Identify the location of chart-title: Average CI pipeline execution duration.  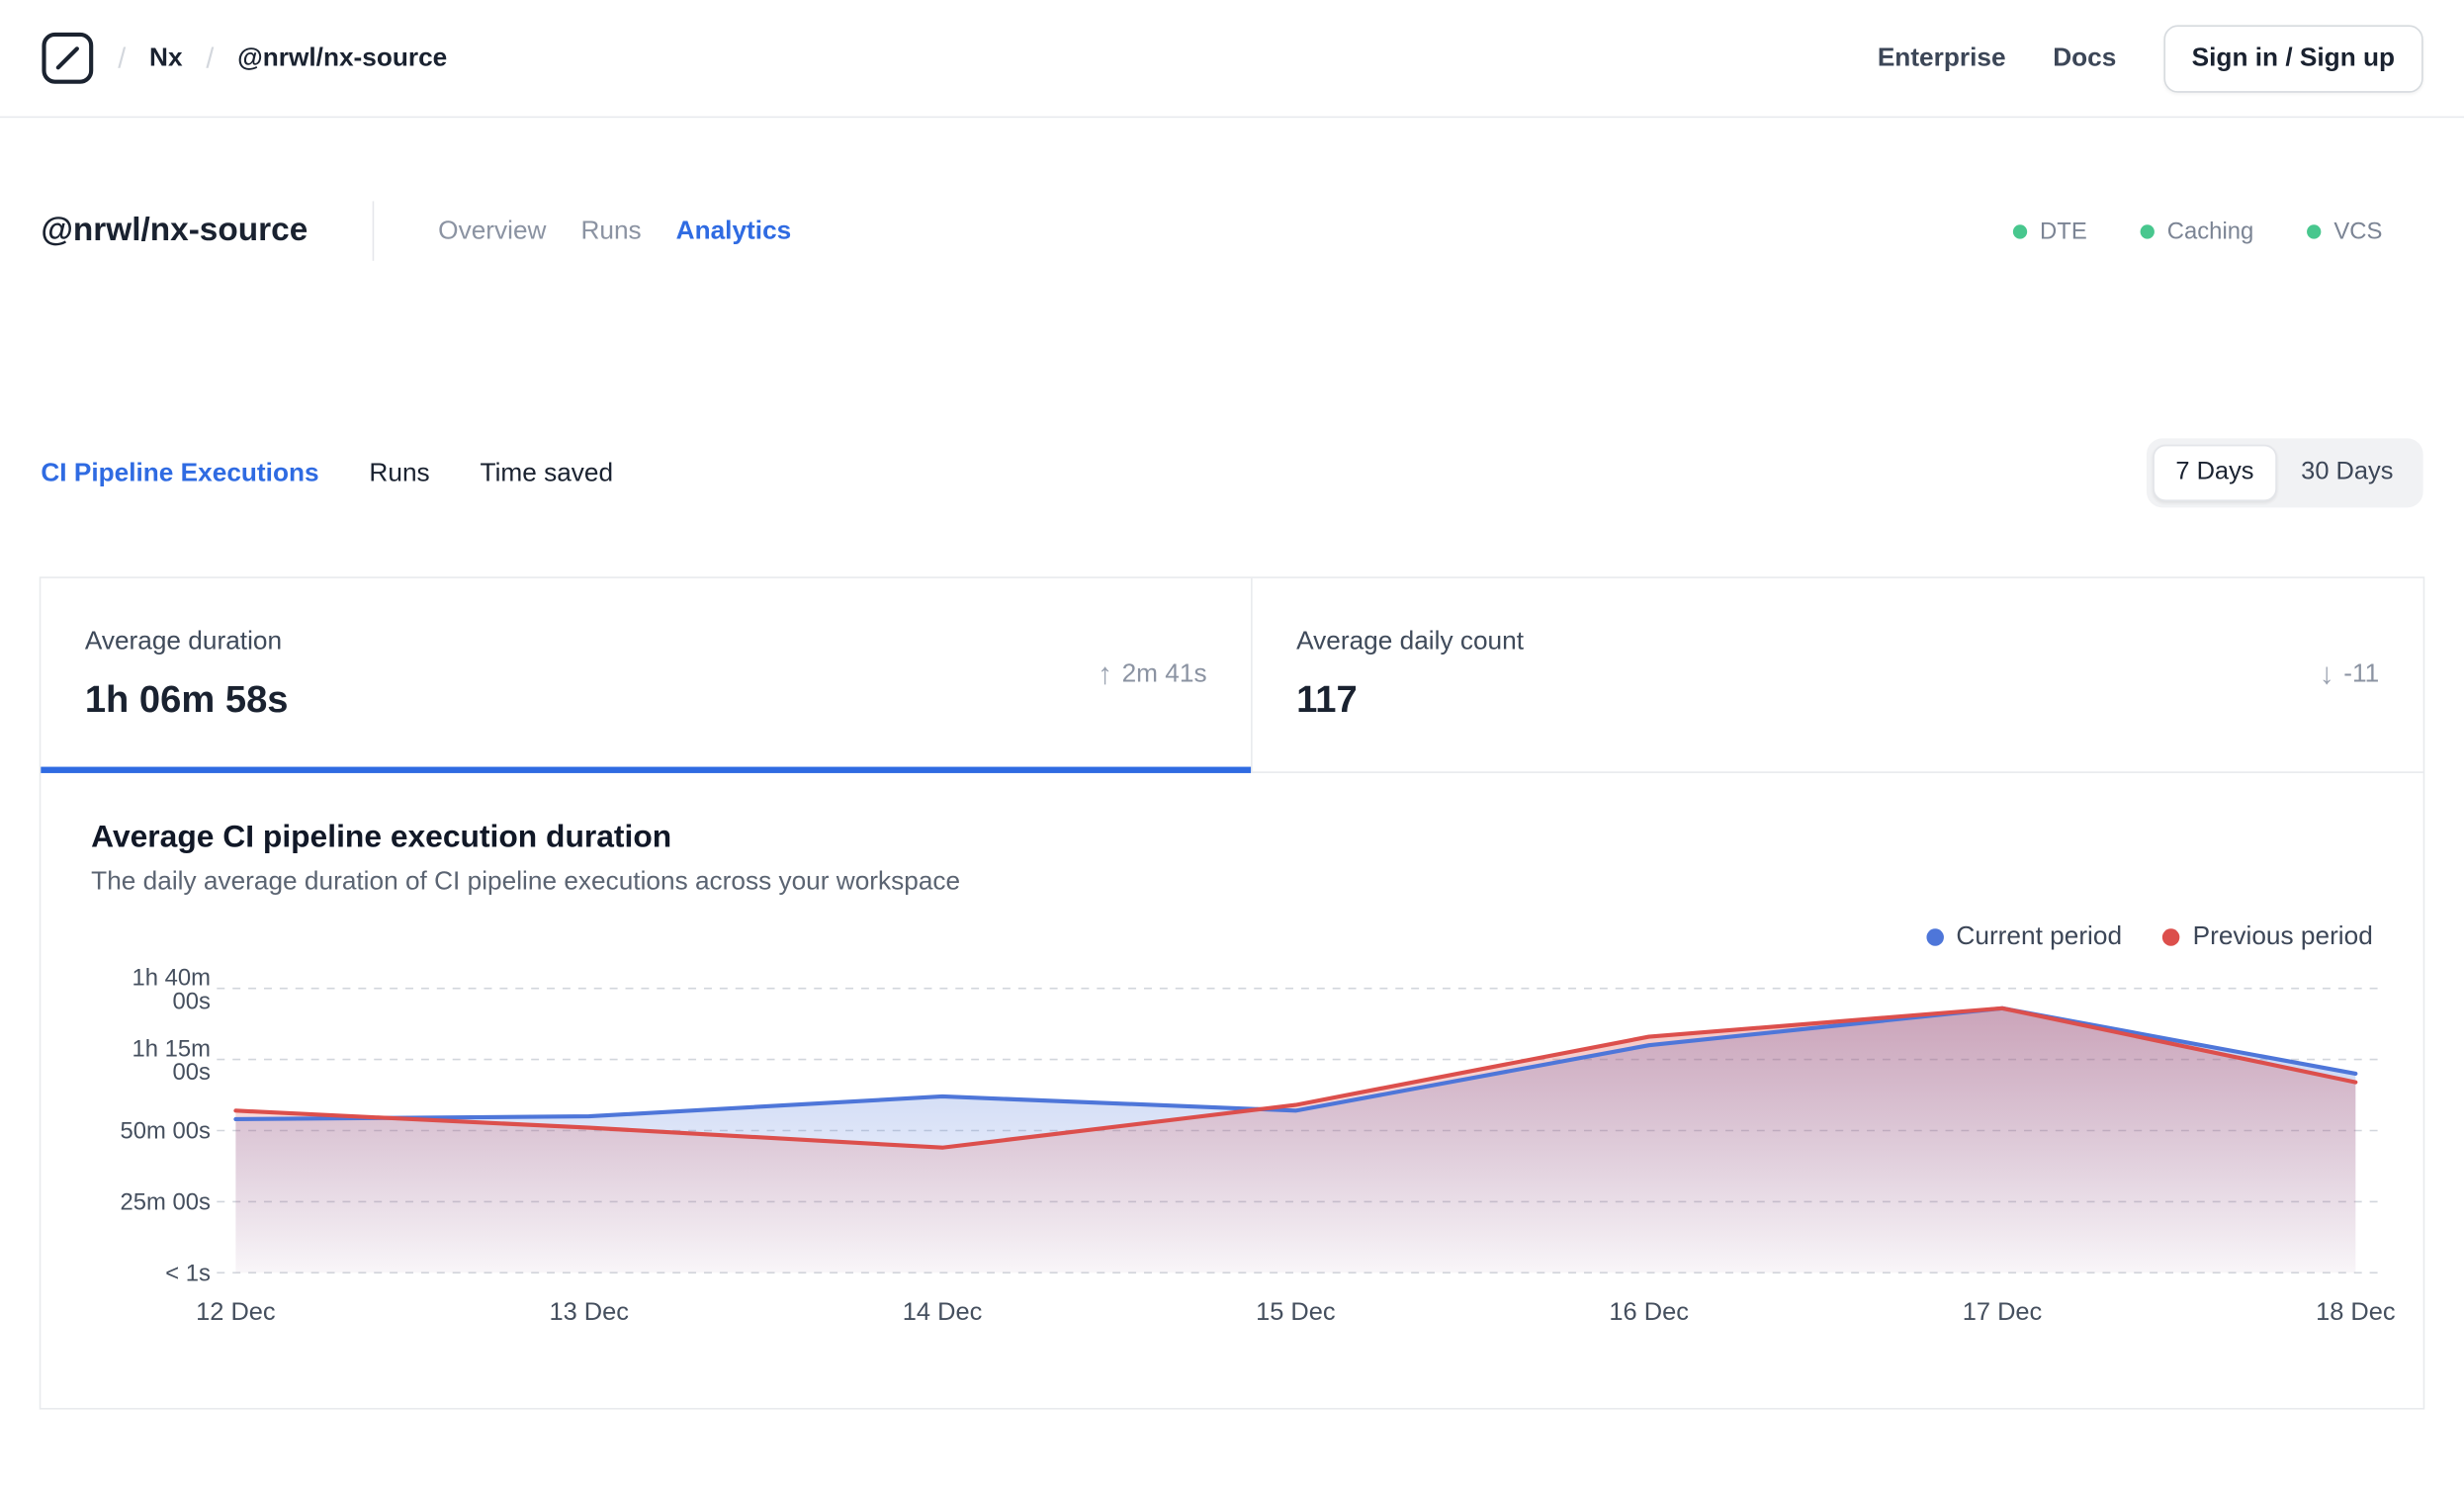
(381, 838).